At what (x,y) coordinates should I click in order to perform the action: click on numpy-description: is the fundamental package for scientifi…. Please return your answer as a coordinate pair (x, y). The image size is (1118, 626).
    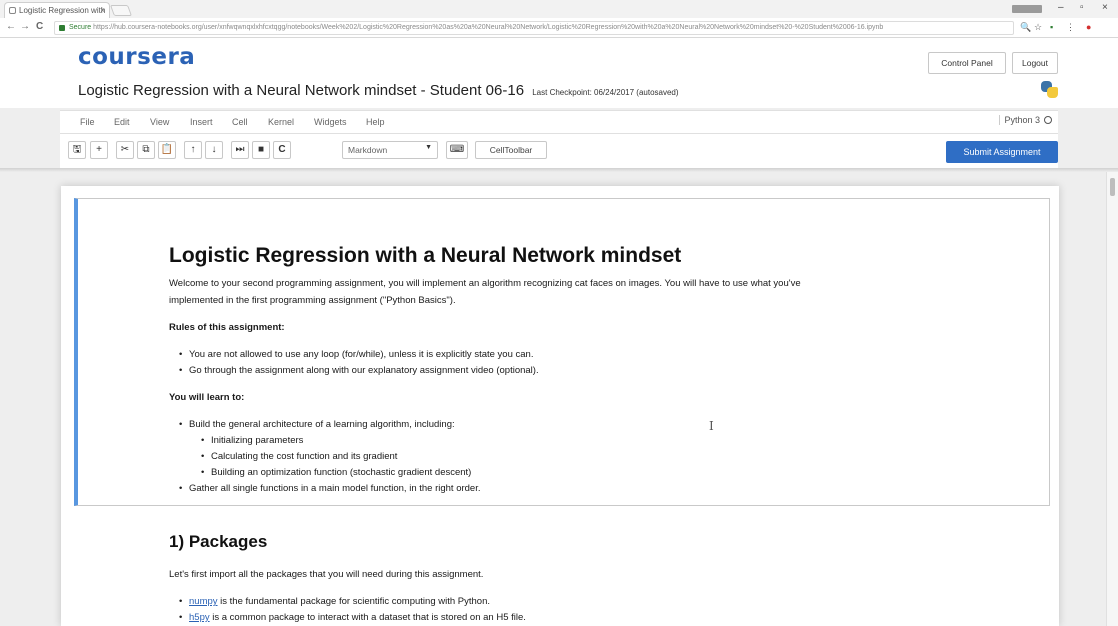
    Looking at the image, I should click on (353, 601).